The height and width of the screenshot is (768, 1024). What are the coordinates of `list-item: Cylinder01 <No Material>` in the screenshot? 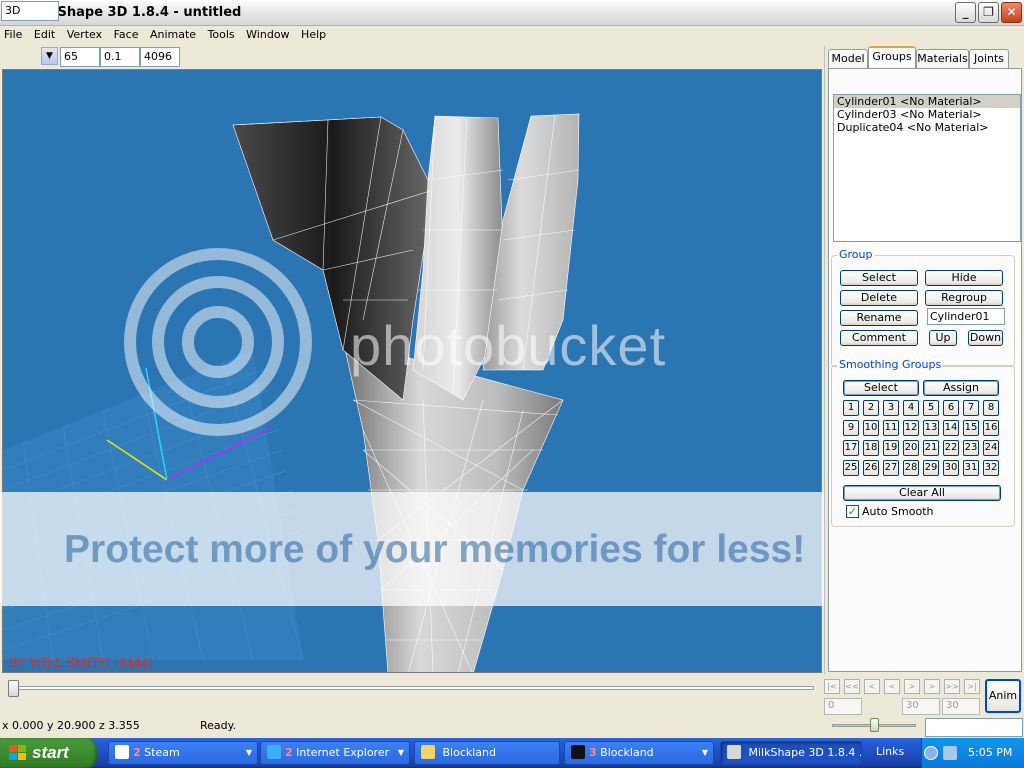 It's located at (927, 101).